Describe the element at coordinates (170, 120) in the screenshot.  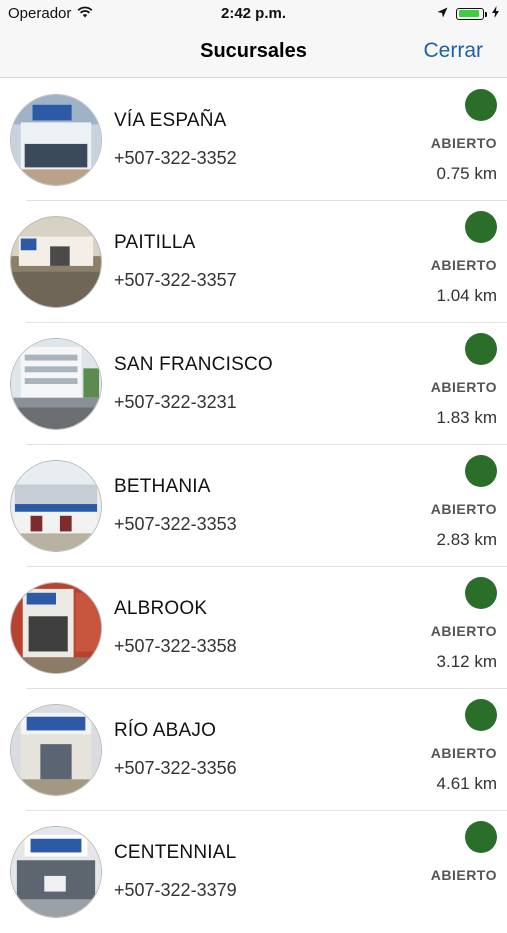
I see `branch-name: VÍA ESPAÑA` at that location.